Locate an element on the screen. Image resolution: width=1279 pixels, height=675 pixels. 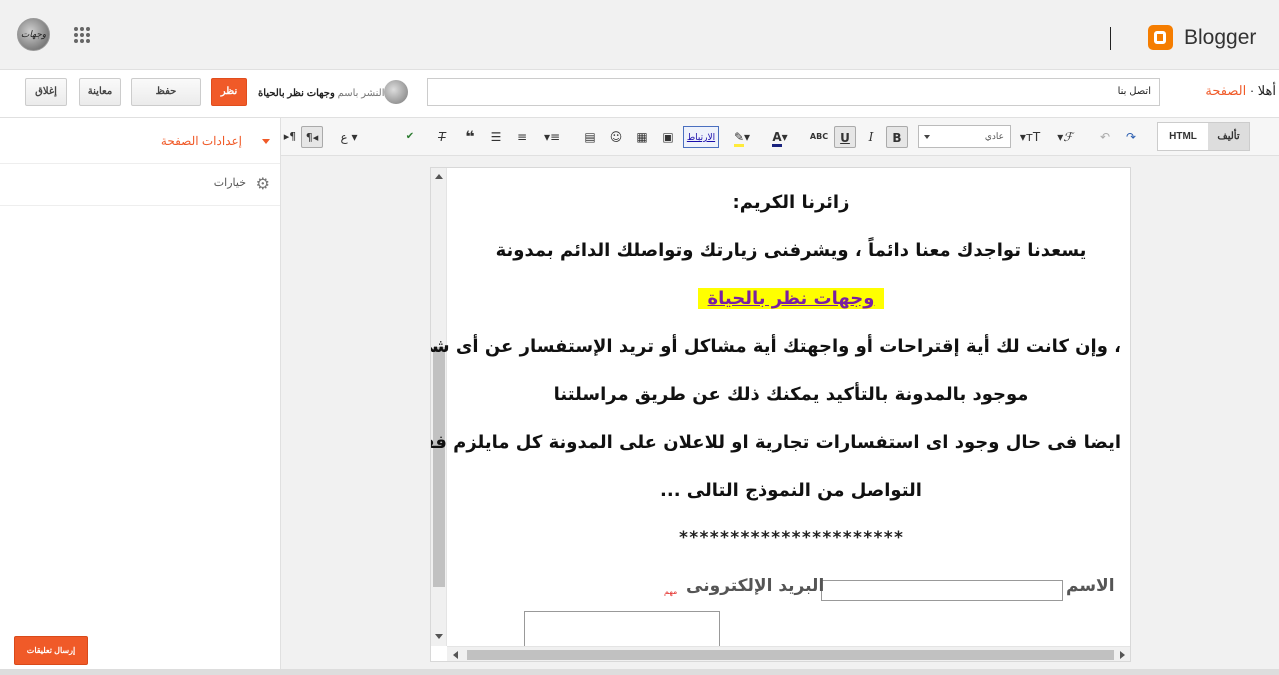
blog-name-highlight: وجهات نظر بالحياة is located at coordinates (791, 298).